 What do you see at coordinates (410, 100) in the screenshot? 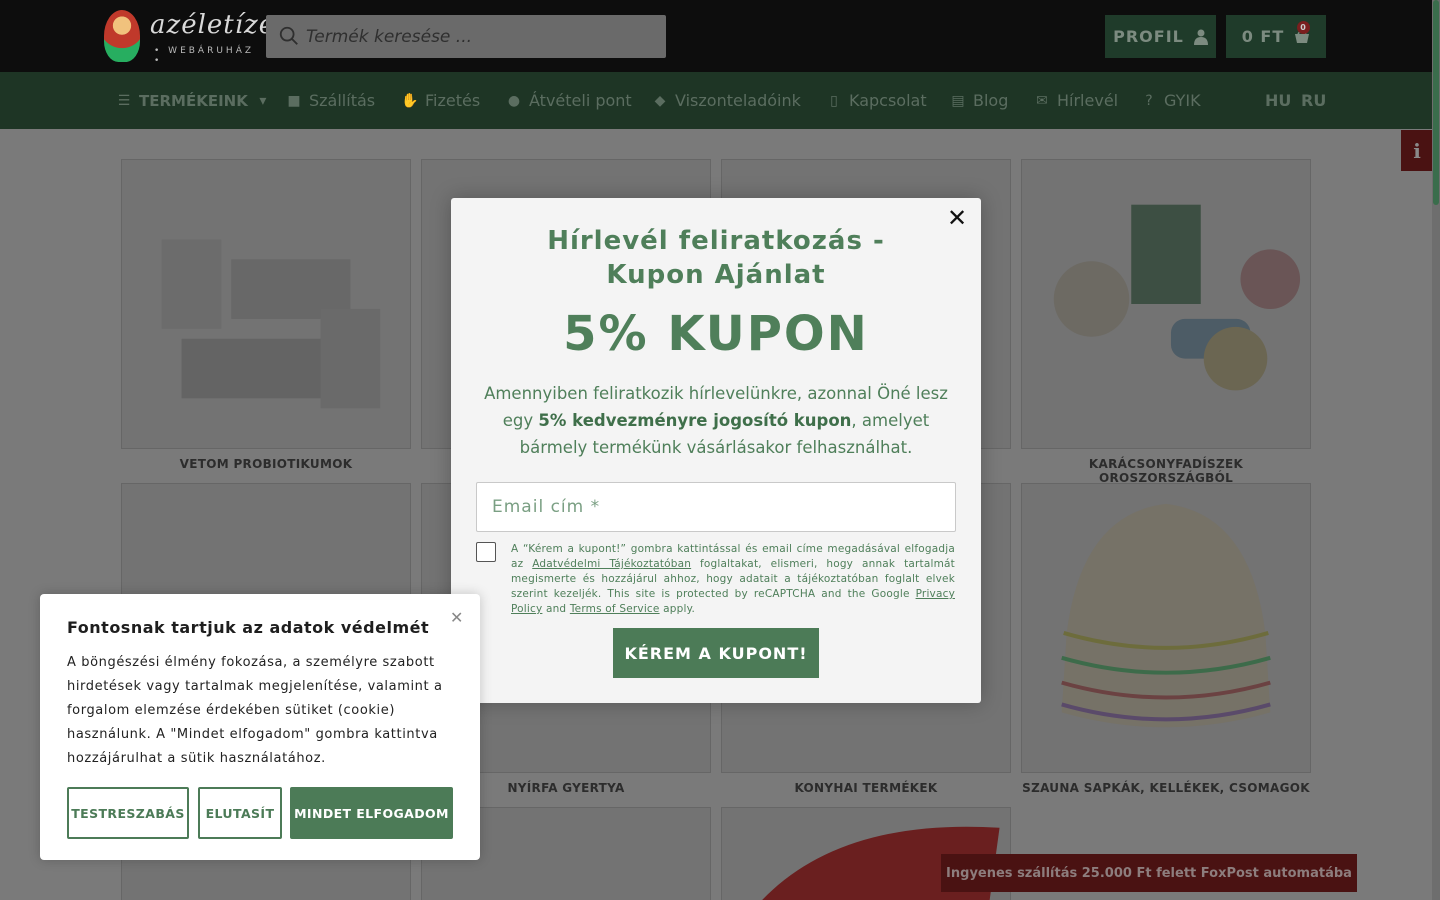
I see `hand-coin-icon: ✋` at bounding box center [410, 100].